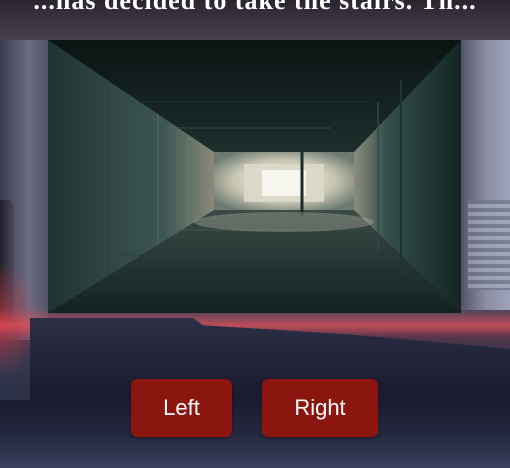  Describe the element at coordinates (20, 320) in the screenshot. I see `background-left-red-light` at that location.